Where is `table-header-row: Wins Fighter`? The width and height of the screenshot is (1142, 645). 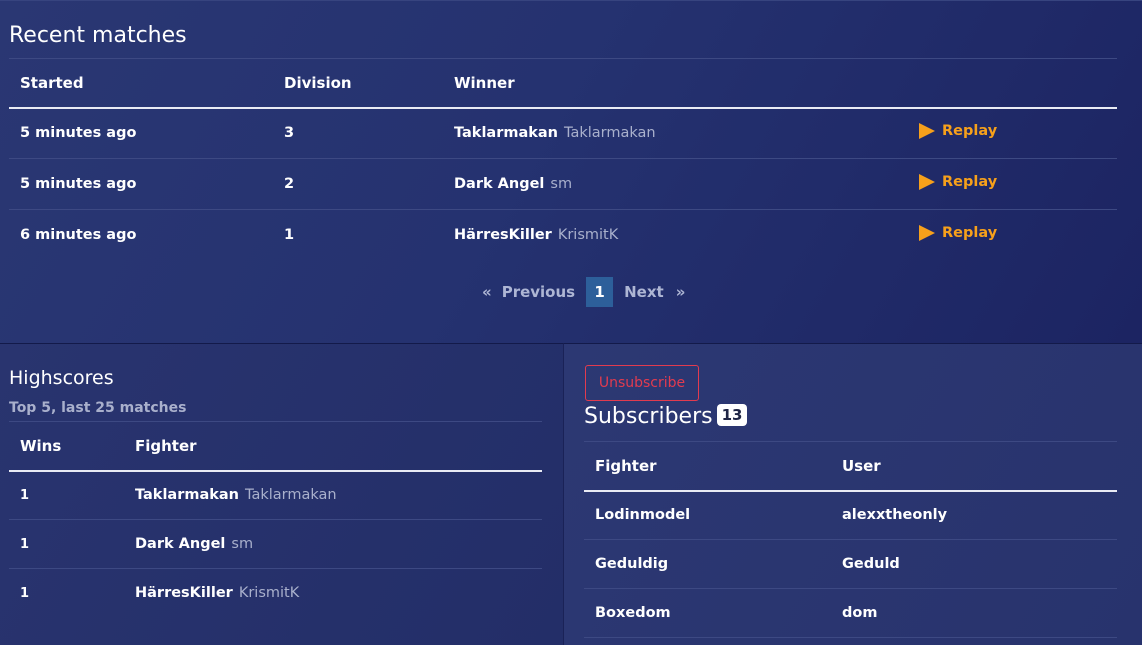
table-header-row: Wins Fighter is located at coordinates (275, 446).